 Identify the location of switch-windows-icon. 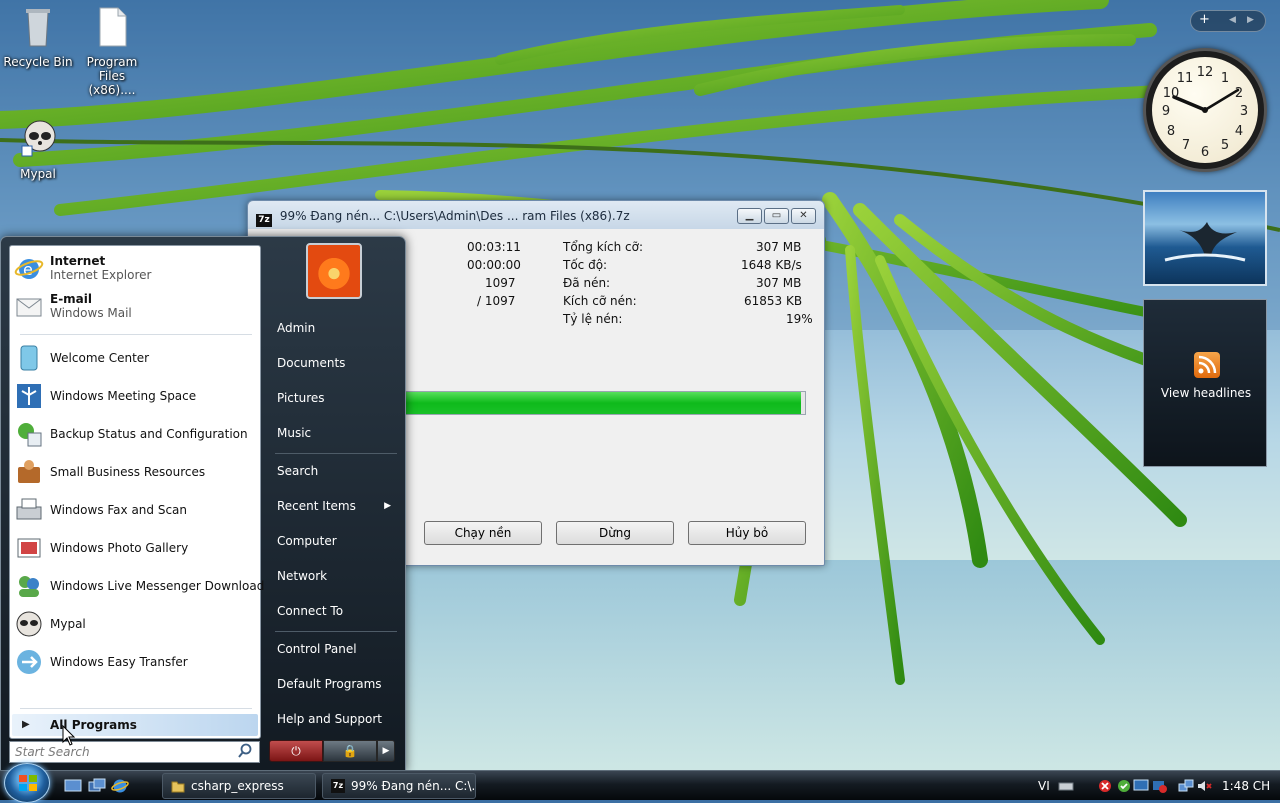
(97, 786).